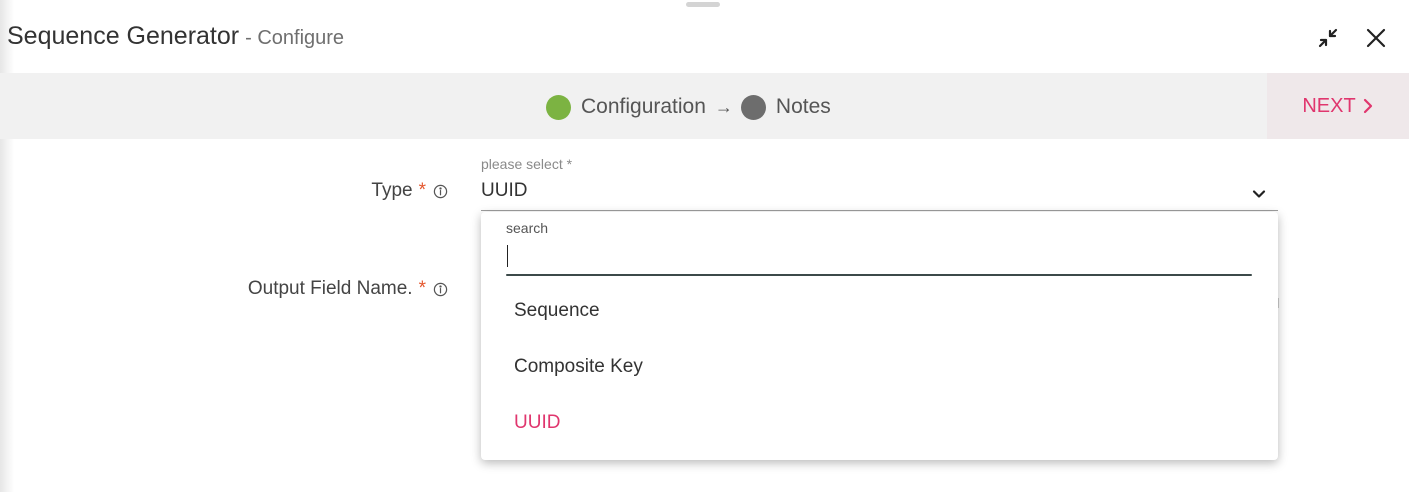 This screenshot has height=492, width=1409. What do you see at coordinates (1329, 105) in the screenshot?
I see `next-button-label: NEXT` at bounding box center [1329, 105].